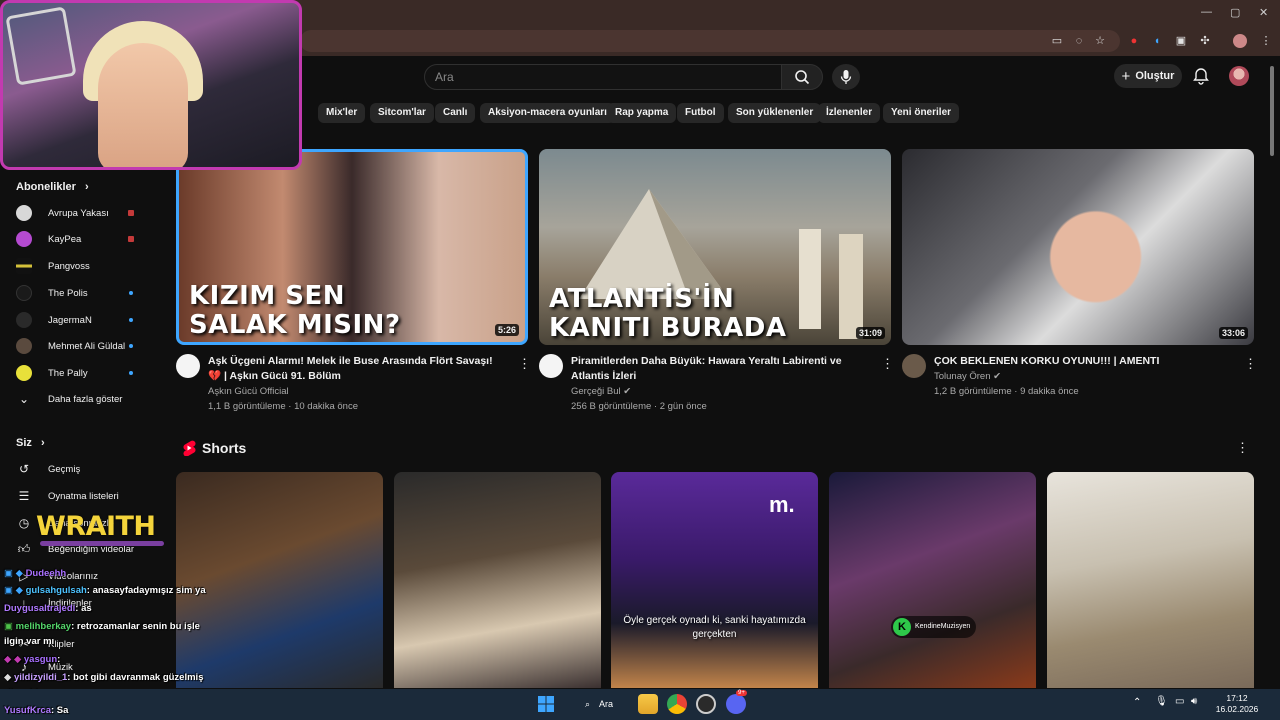 This screenshot has width=1280, height=720. What do you see at coordinates (59, 659) in the screenshot?
I see `chat-message: :` at bounding box center [59, 659].